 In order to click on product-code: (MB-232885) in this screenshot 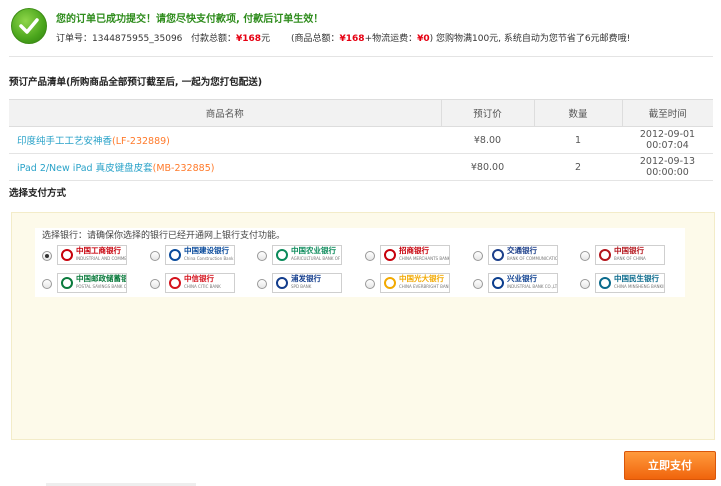, I will do `click(184, 168)`.